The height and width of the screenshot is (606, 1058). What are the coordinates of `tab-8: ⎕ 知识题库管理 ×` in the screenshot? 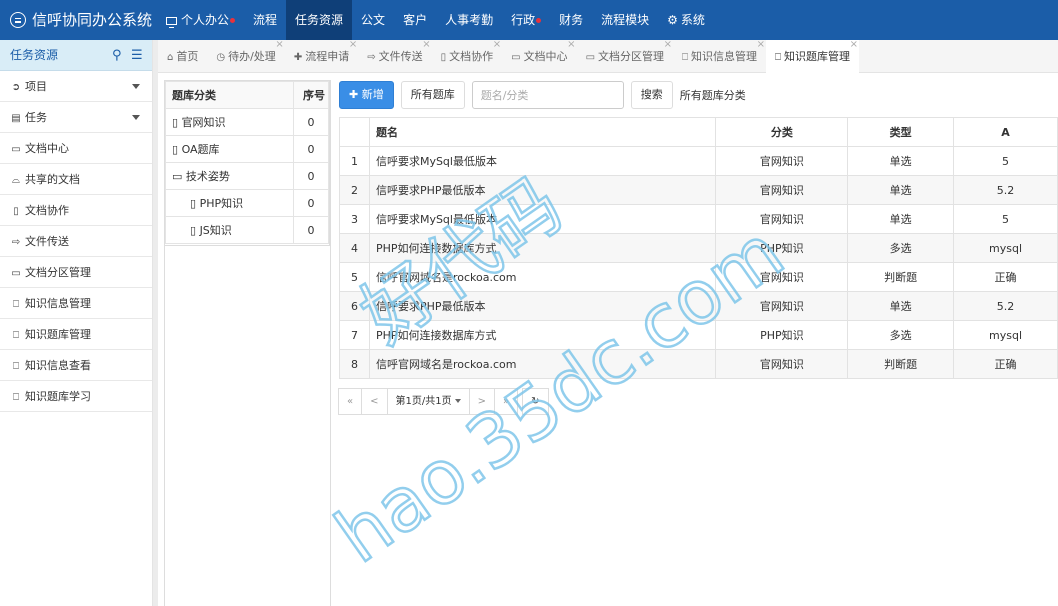 It's located at (813, 56).